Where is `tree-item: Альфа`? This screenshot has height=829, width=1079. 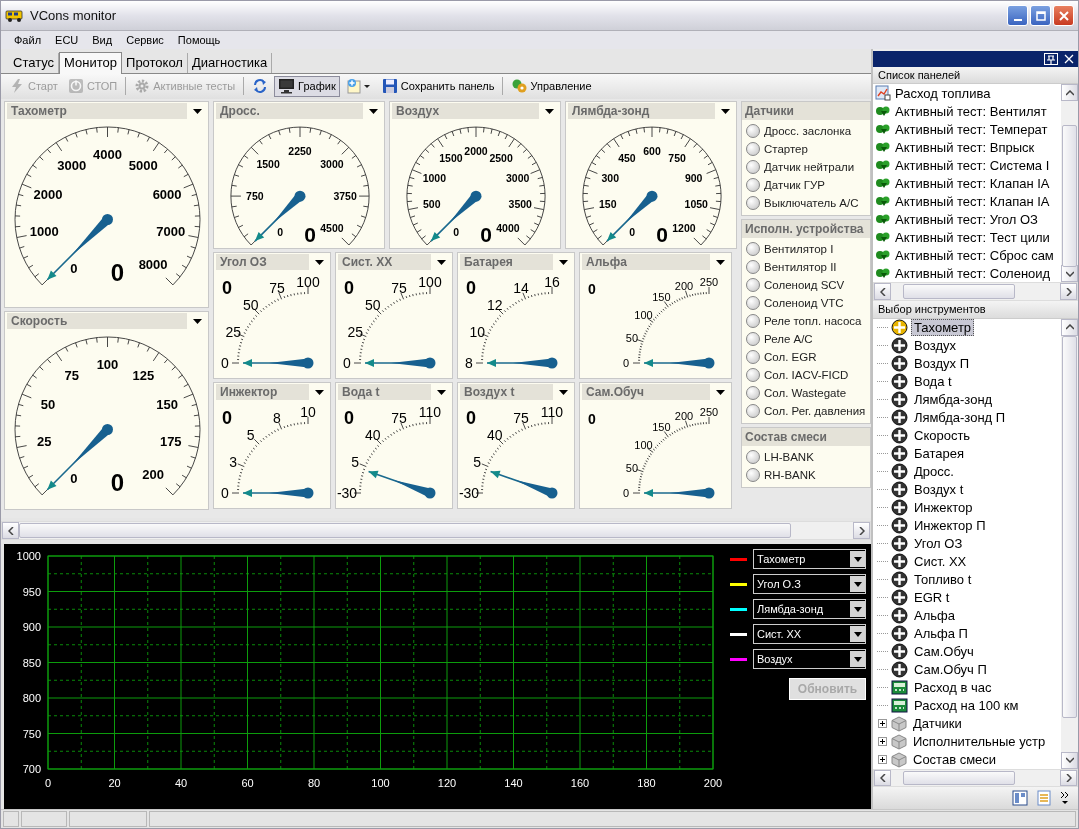 tree-item: Альфа is located at coordinates (934, 616).